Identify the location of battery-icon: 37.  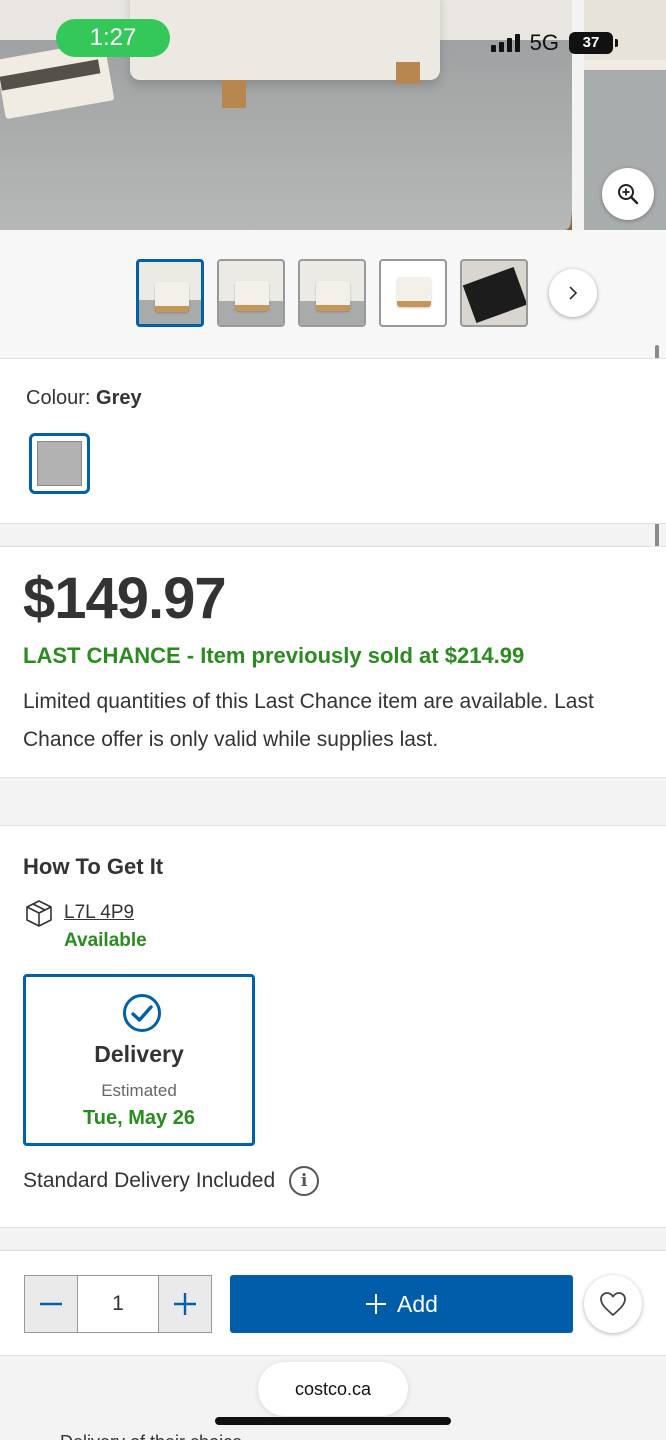
(591, 43).